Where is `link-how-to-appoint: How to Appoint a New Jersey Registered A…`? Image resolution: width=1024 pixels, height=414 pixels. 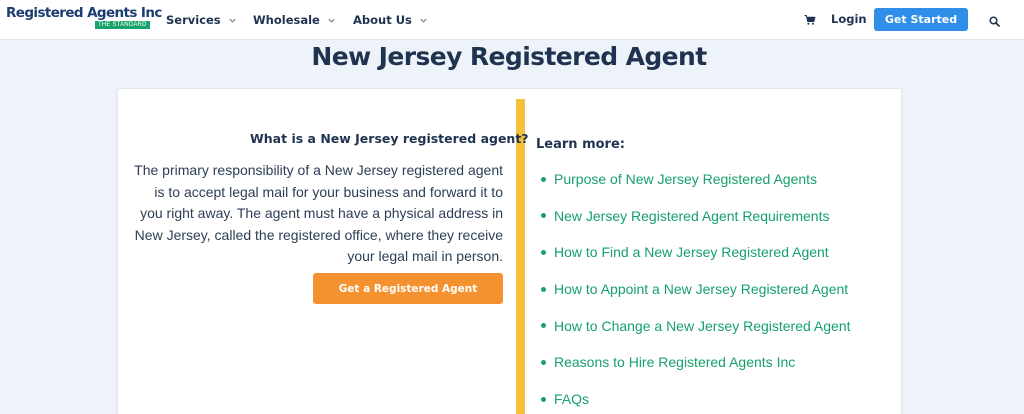
link-how-to-appoint: How to Appoint a New Jersey Registered A… is located at coordinates (696, 299).